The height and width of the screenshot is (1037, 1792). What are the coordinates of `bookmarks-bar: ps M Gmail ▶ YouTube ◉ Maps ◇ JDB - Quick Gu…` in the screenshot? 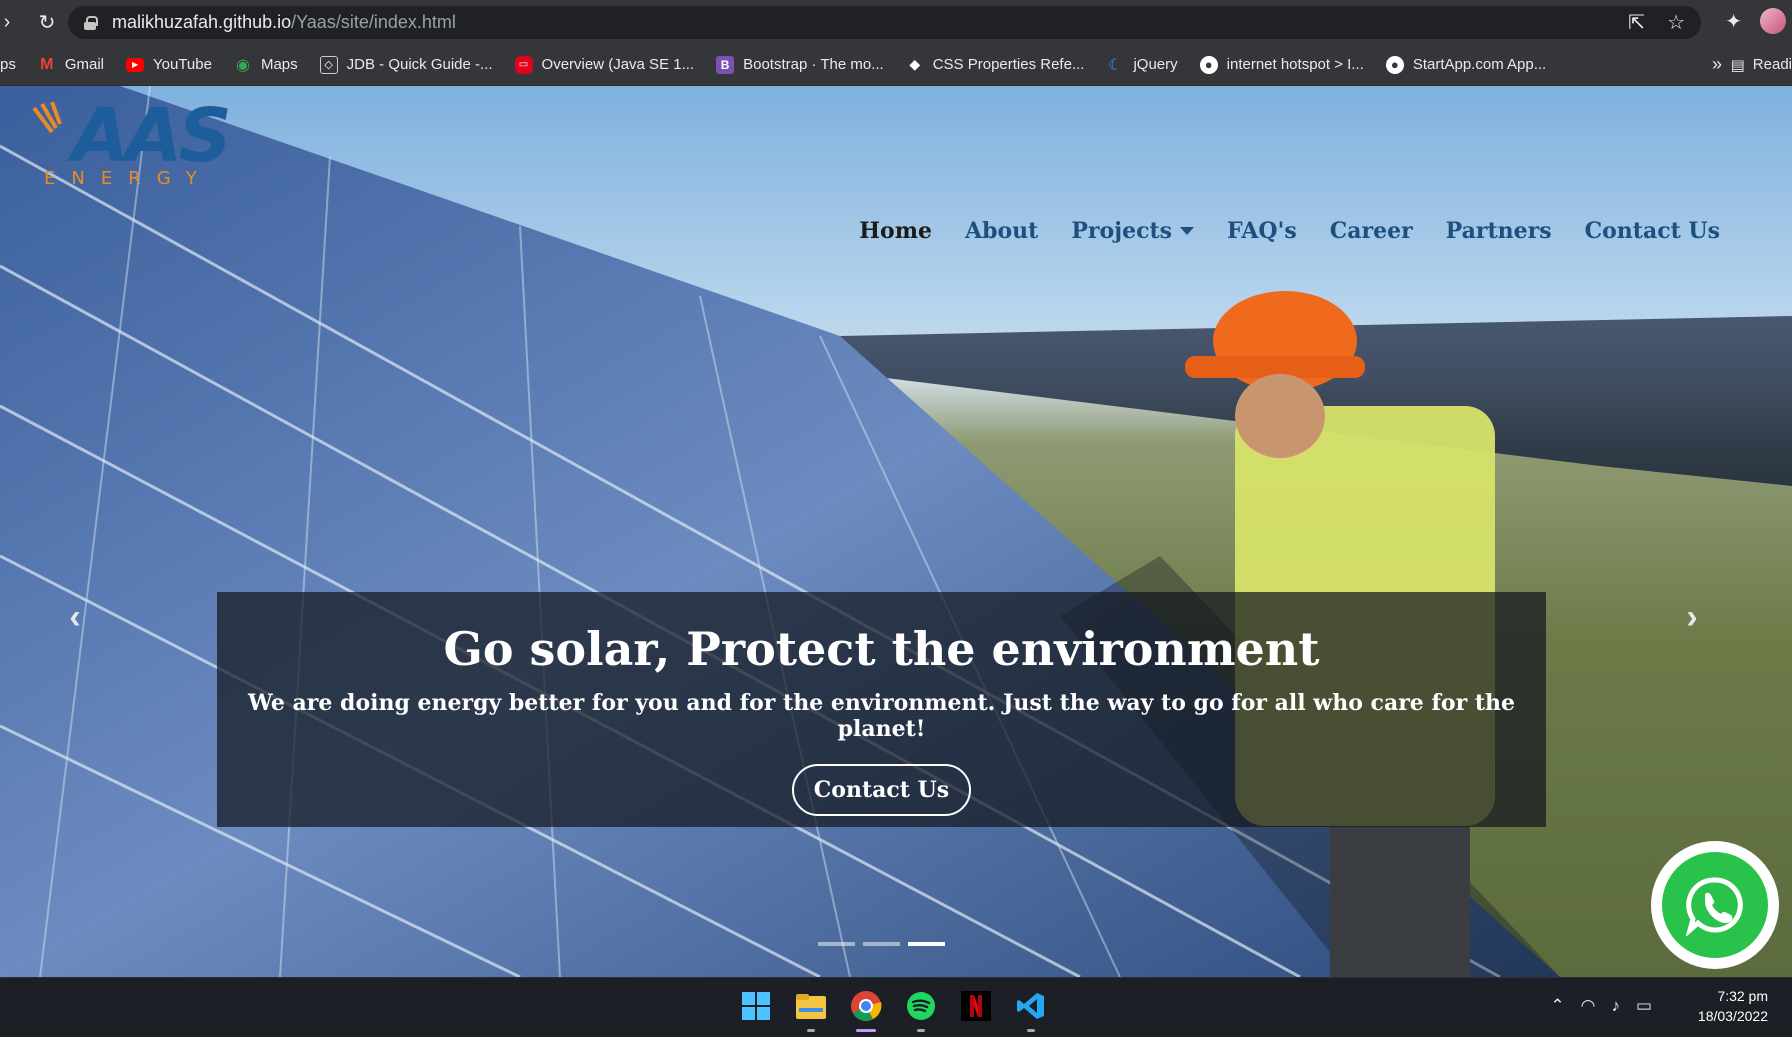 It's located at (896, 65).